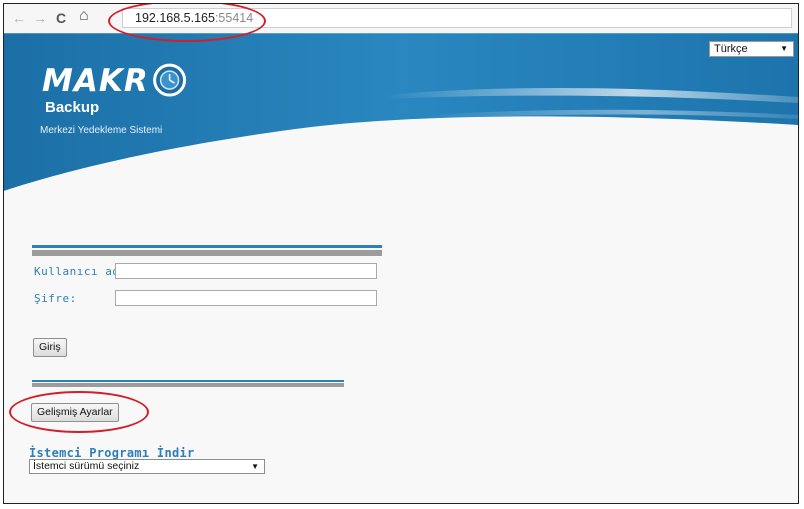  What do you see at coordinates (72, 107) in the screenshot?
I see `logo-subtitle: Backup` at bounding box center [72, 107].